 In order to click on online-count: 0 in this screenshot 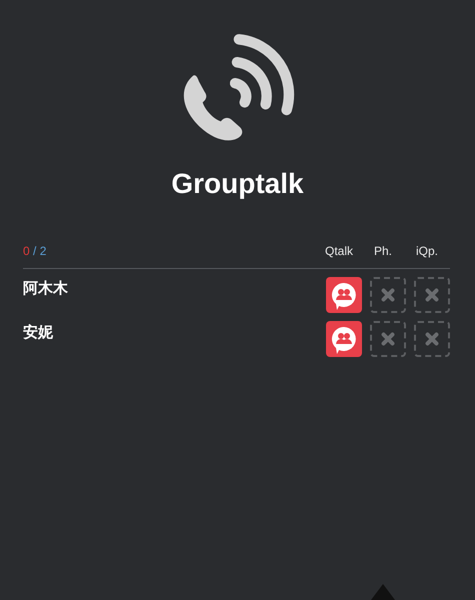, I will do `click(26, 251)`.